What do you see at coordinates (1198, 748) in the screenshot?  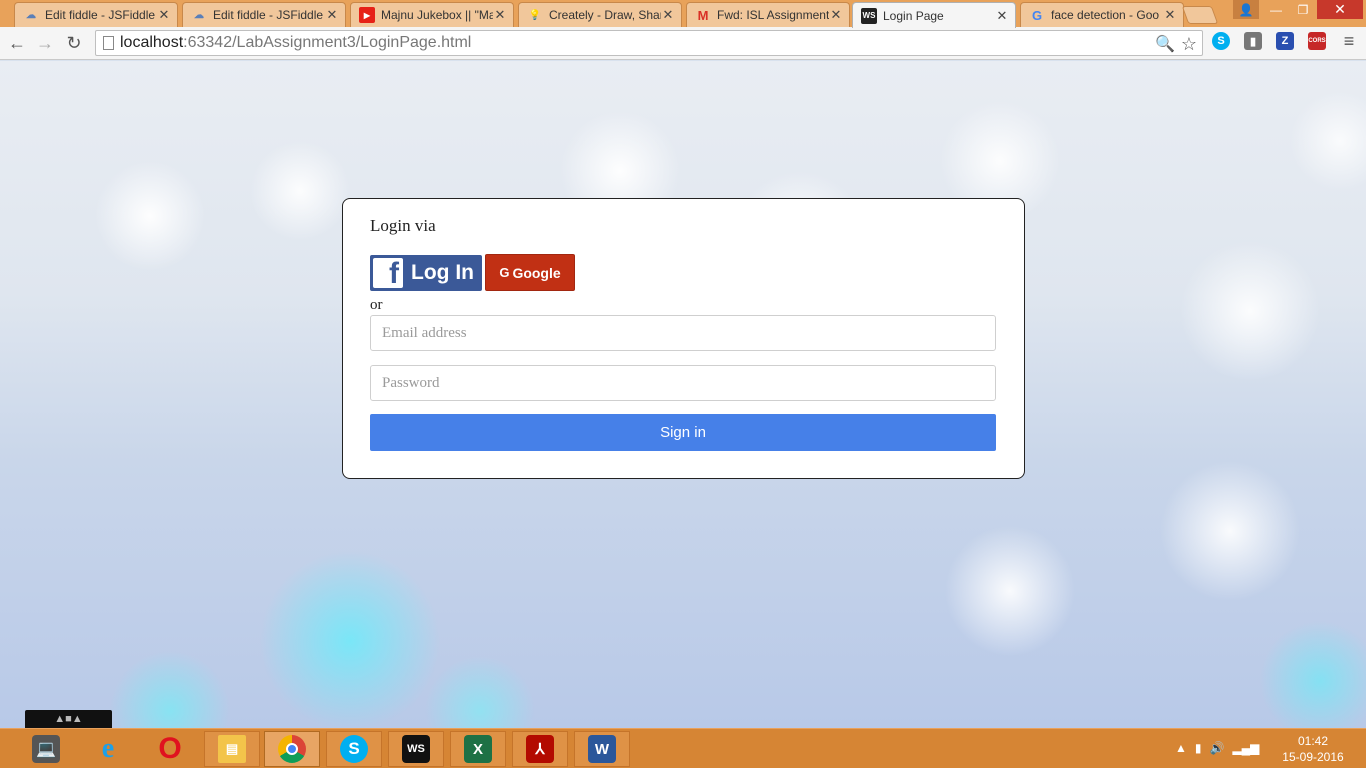 I see `battery-icon: ▮` at bounding box center [1198, 748].